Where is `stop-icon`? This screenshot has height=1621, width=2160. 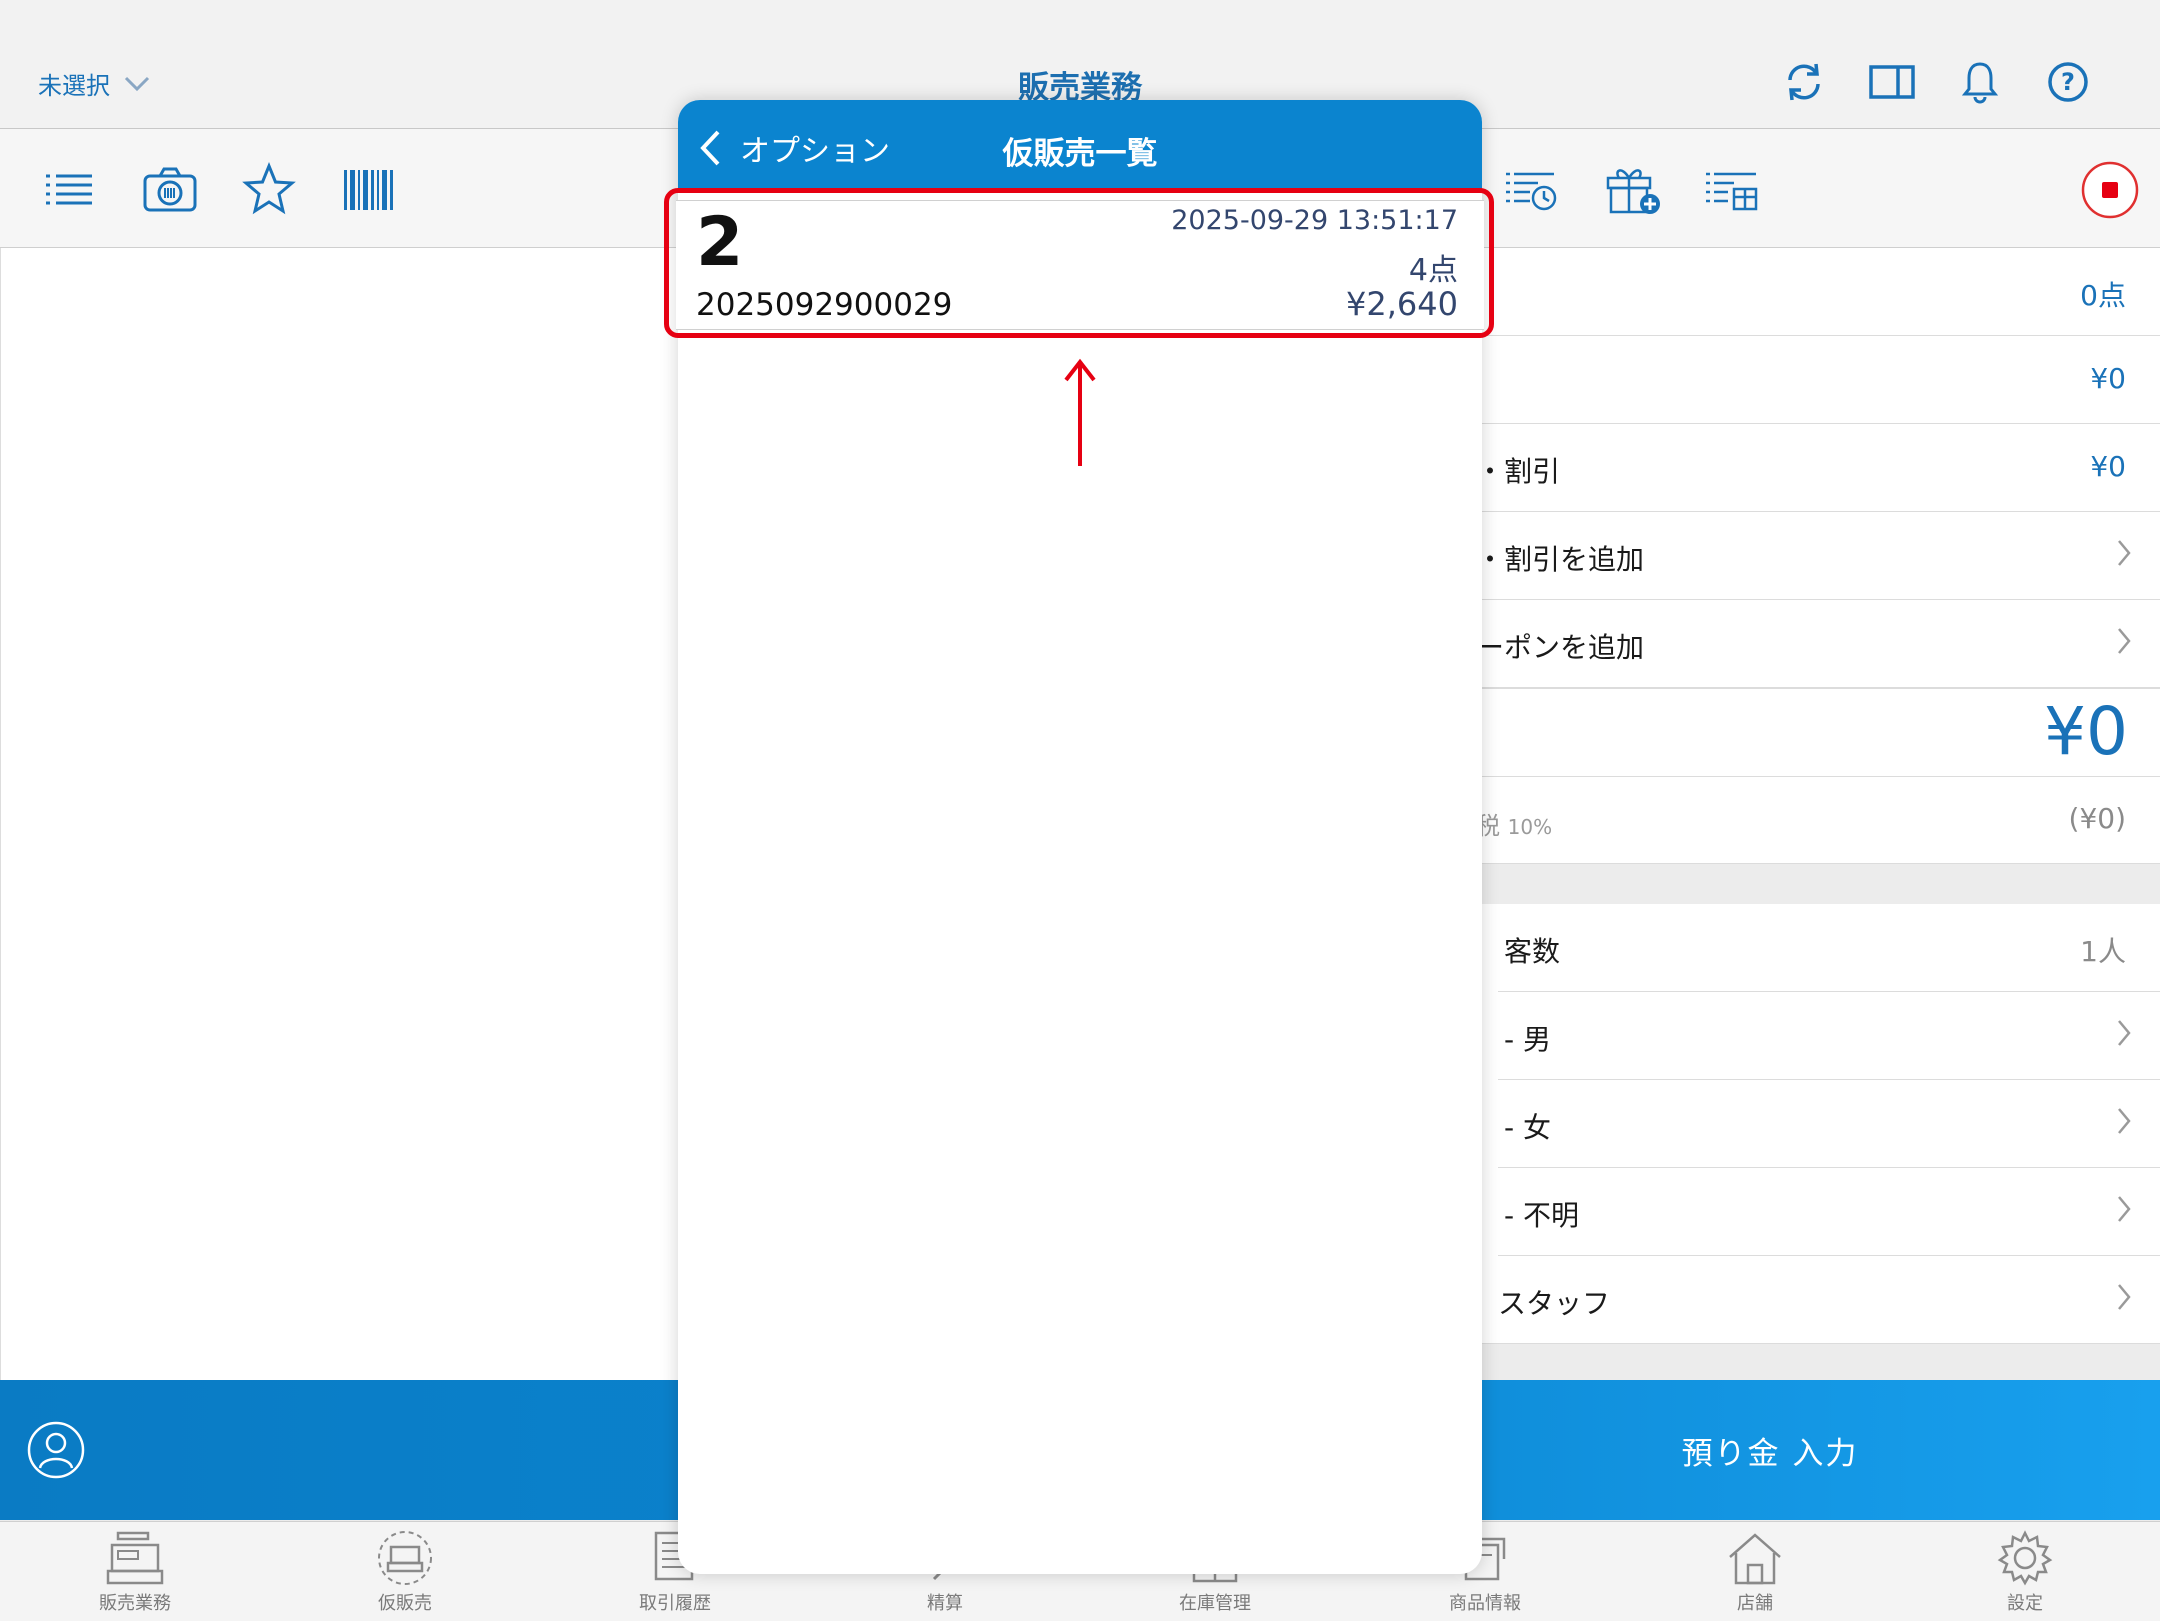 stop-icon is located at coordinates (2110, 189).